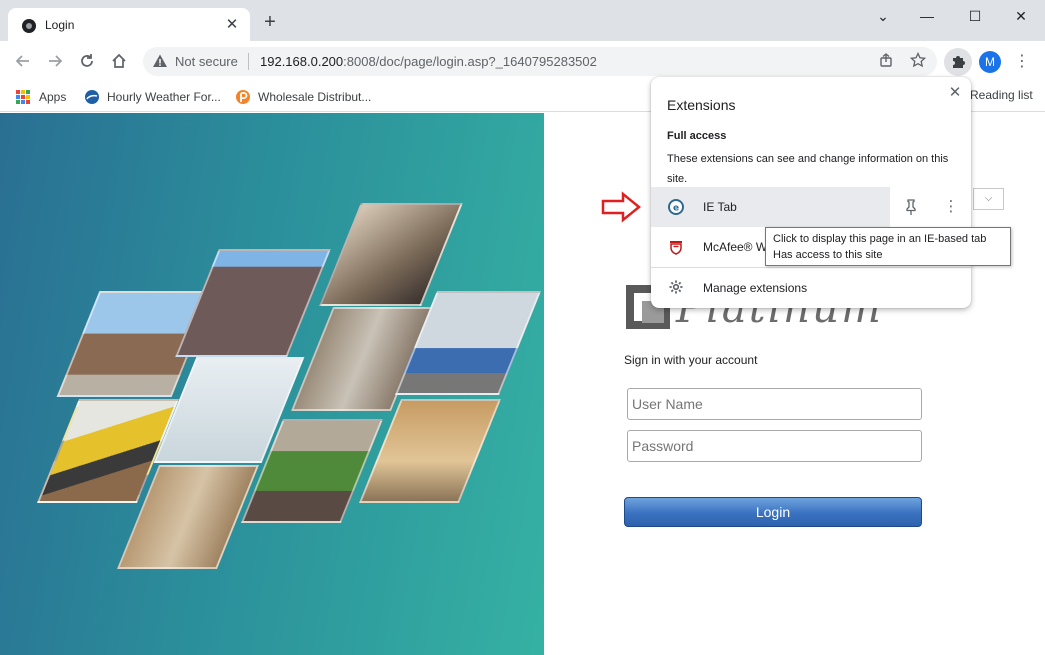 This screenshot has width=1045, height=655. What do you see at coordinates (975, 16) in the screenshot?
I see `maximize-button: ☐` at bounding box center [975, 16].